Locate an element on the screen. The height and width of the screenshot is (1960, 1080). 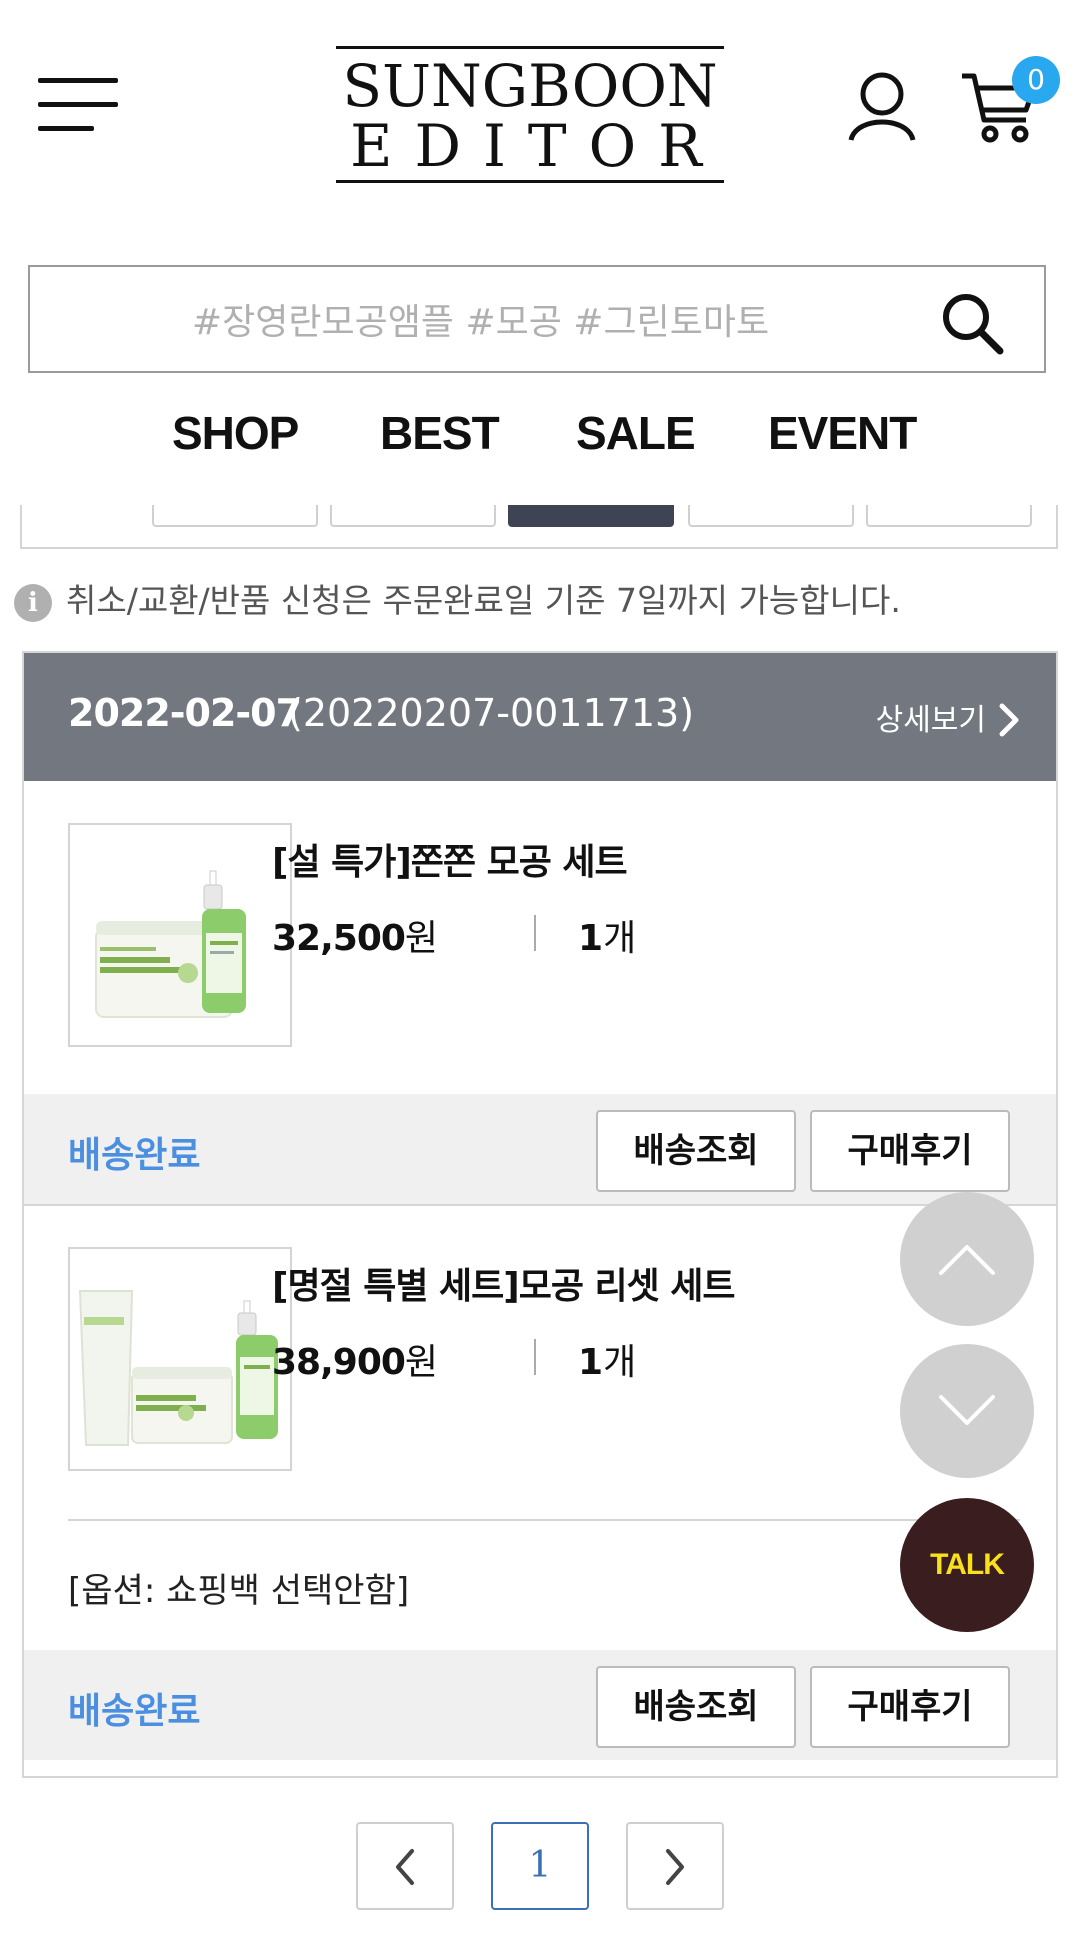
notice-text: 취소/교환/반품 신청은 주문완료일 기준 7일까지 가능합니다. is located at coordinates (483, 600).